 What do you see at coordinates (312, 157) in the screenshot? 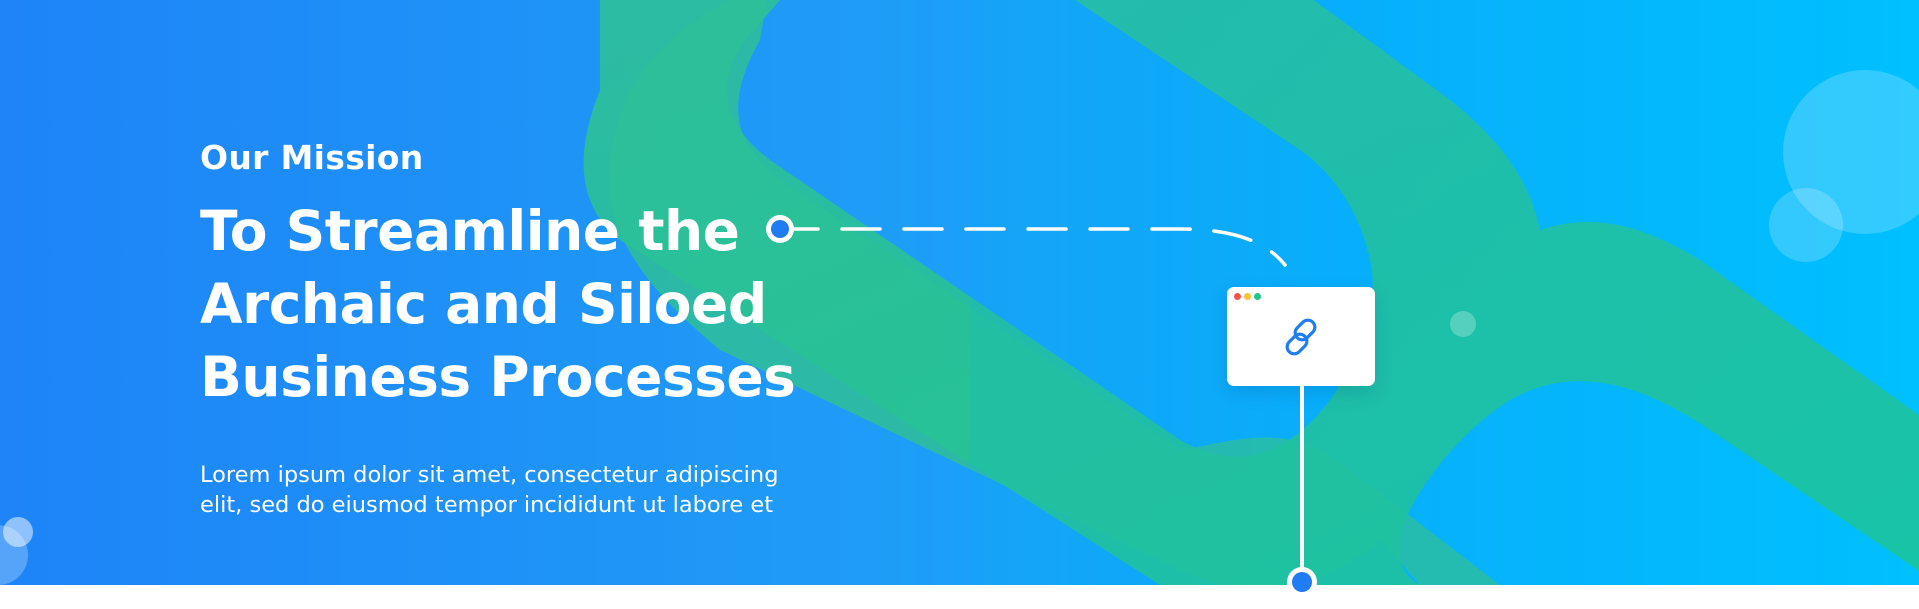
I see `section-eyebrow: Our Mission` at bounding box center [312, 157].